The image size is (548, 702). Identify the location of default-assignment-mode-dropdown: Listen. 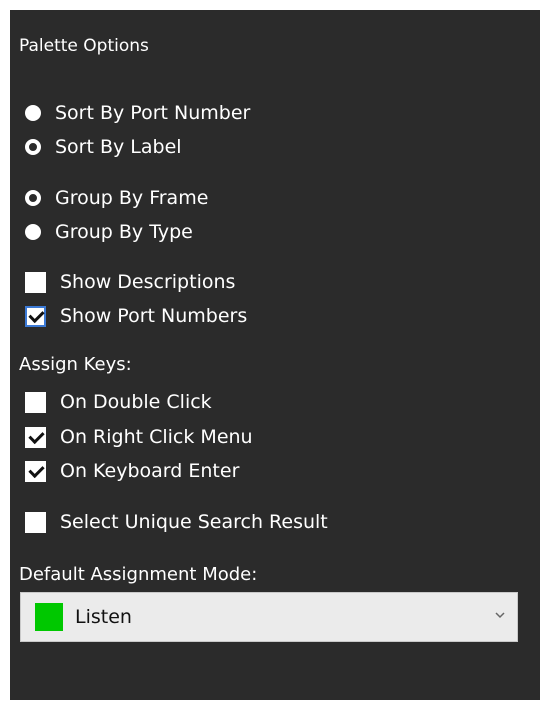
(269, 617).